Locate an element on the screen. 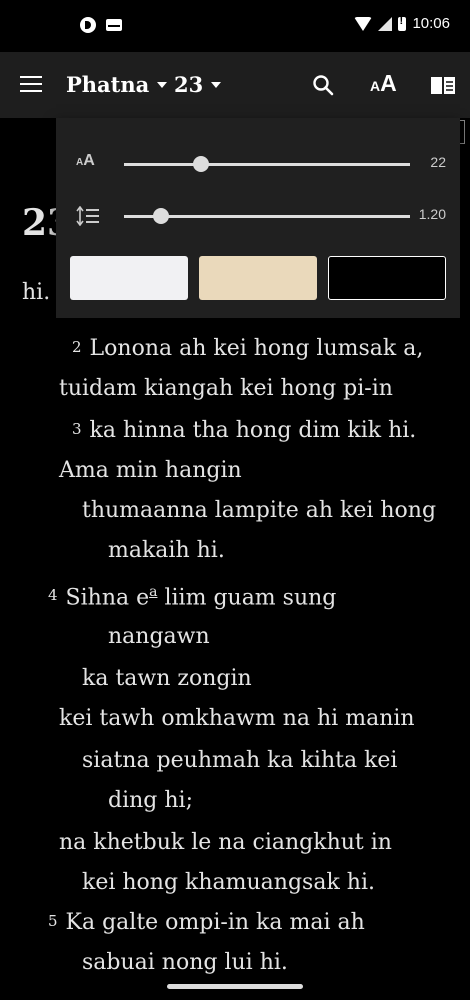 The image size is (470, 1000). verse-number: 4 is located at coordinates (53, 595).